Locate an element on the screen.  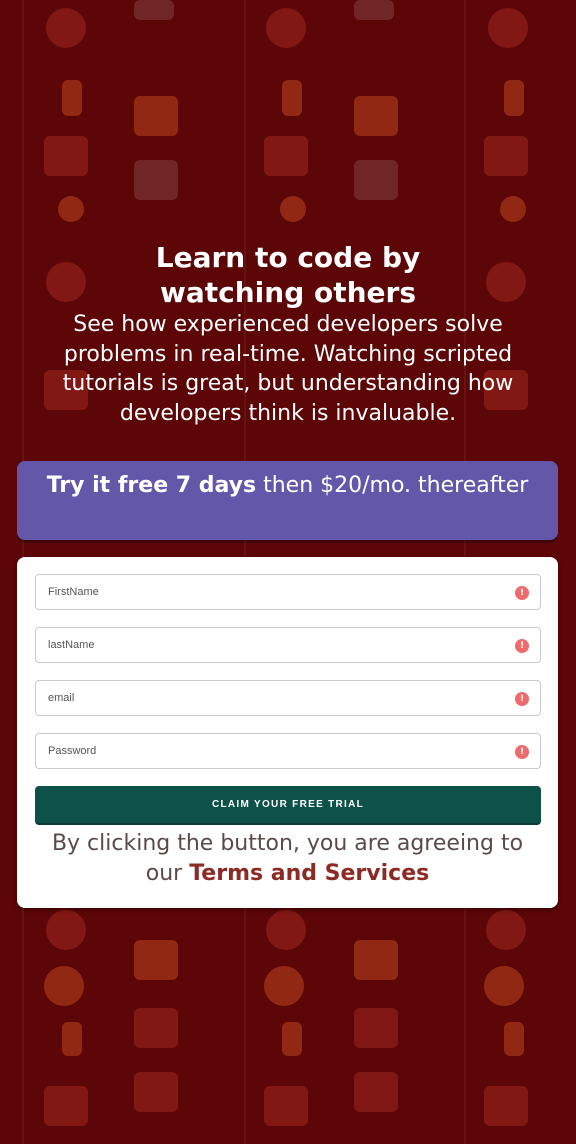
last-name-input is located at coordinates (288, 645).